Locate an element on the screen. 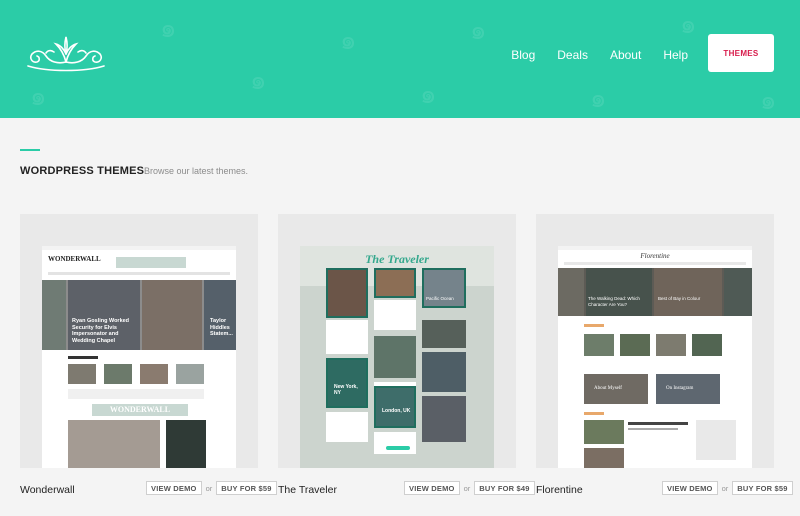 The height and width of the screenshot is (516, 800). preview-headline: Best of Bay in Colour is located at coordinates (679, 298).